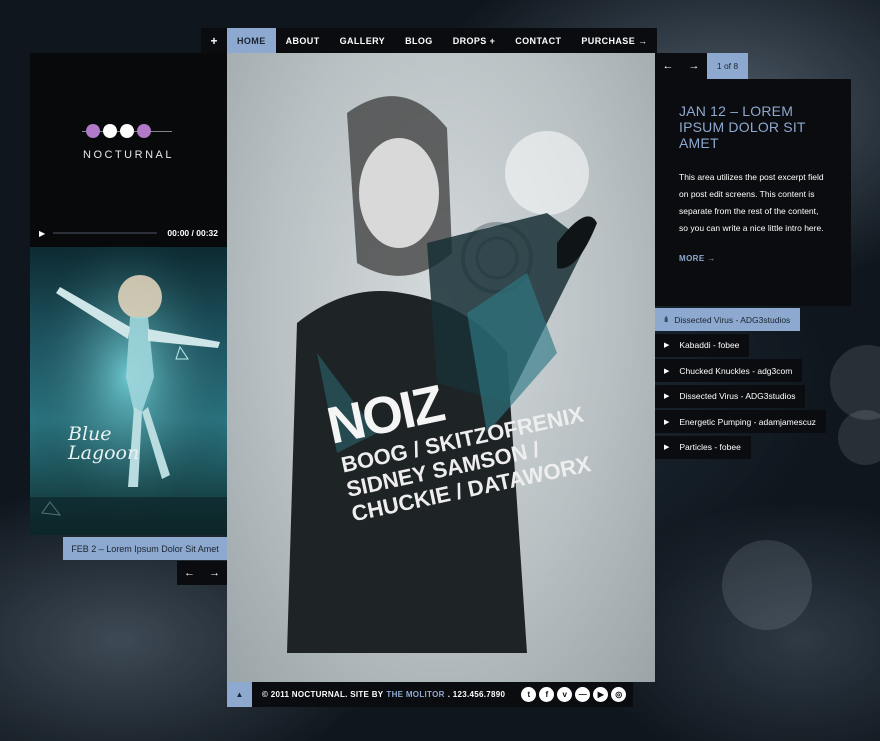  I want to click on site-by-link: THE MOLITOR, so click(415, 694).